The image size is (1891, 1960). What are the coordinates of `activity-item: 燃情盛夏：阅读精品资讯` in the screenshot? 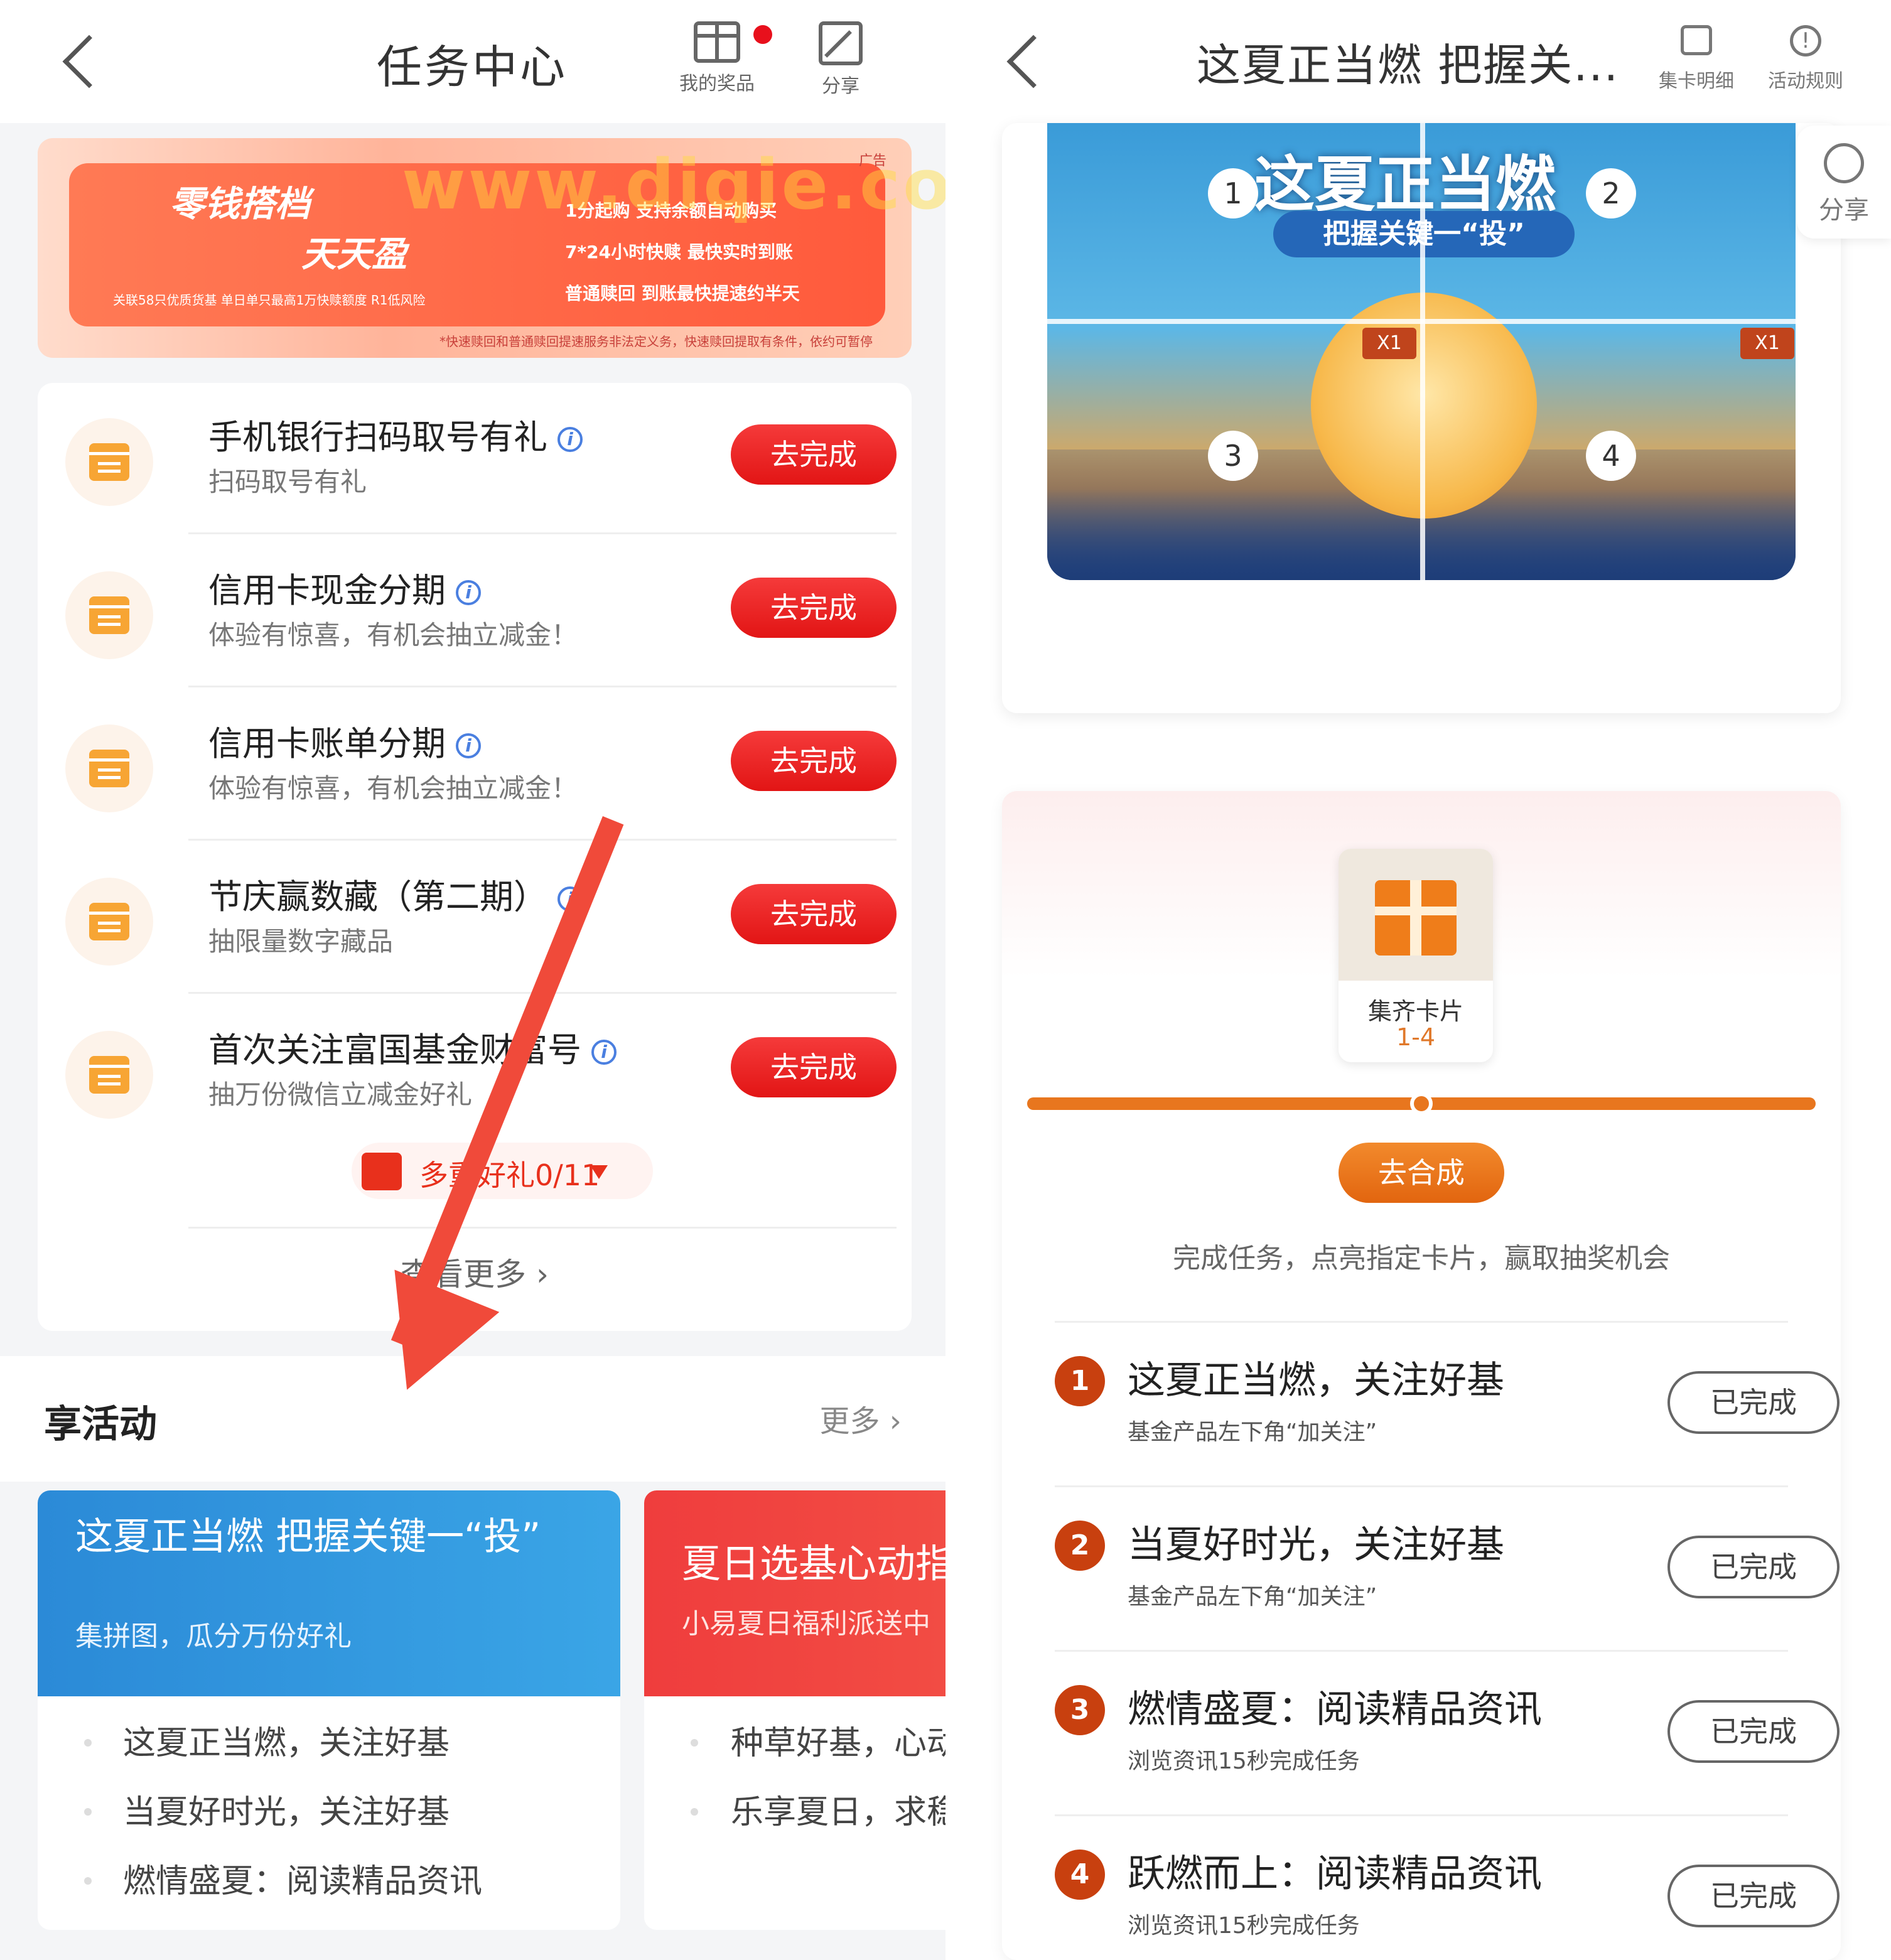 It's located at (303, 1881).